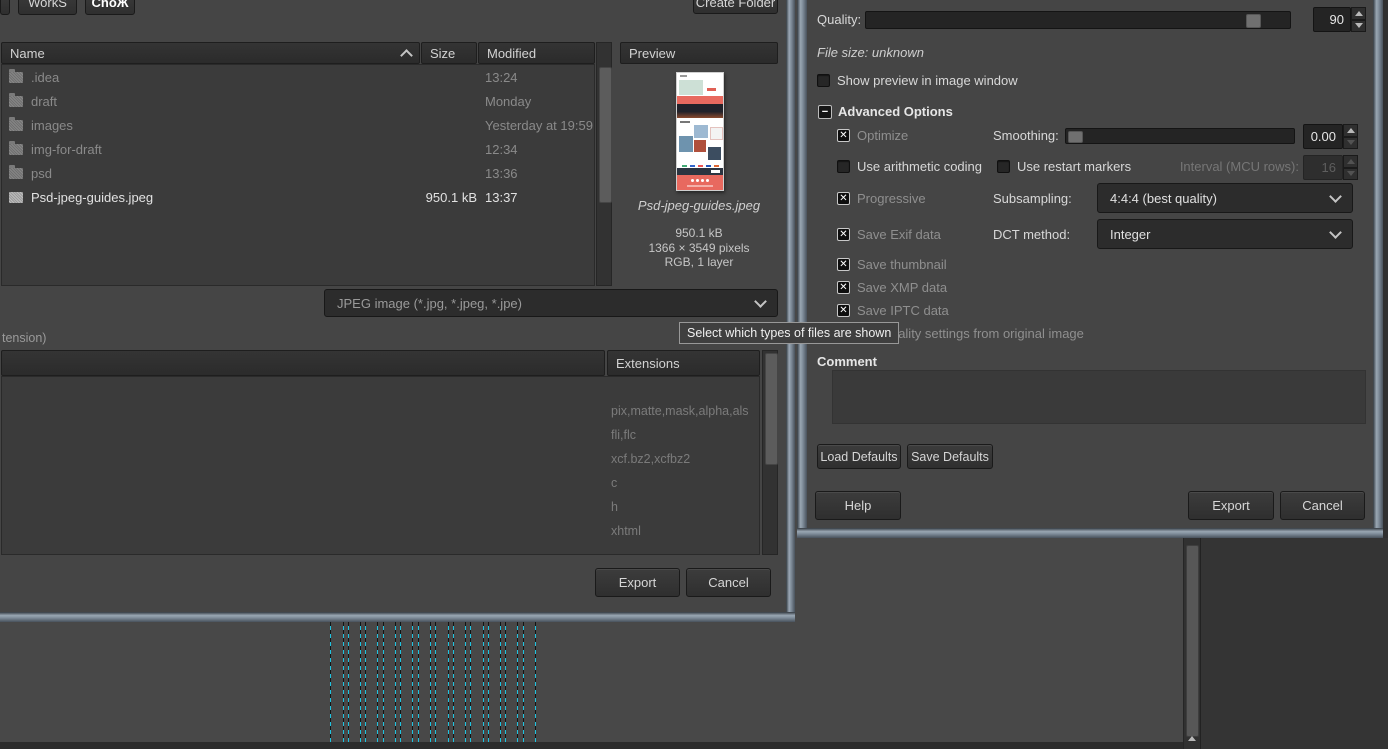 The width and height of the screenshot is (1388, 749). Describe the element at coordinates (684, 483) in the screenshot. I see `extension-cell: c` at that location.